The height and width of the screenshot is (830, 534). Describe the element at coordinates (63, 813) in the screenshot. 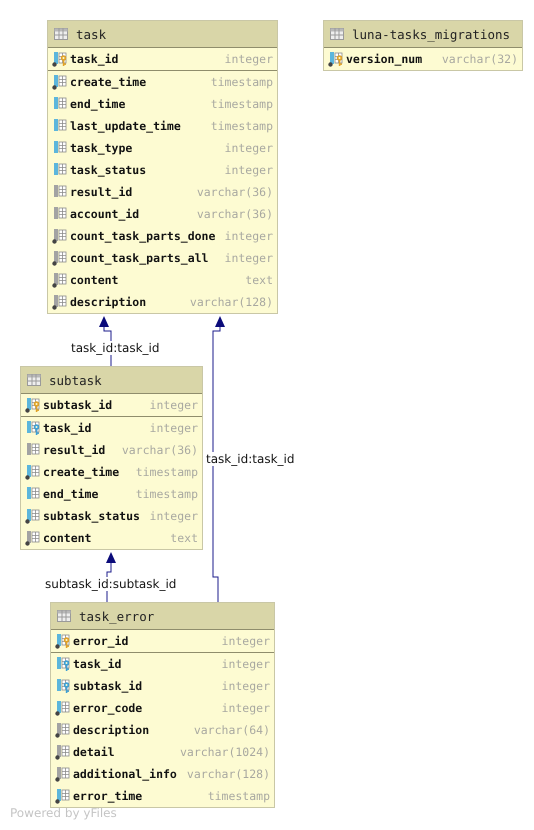

I see `footer-credit: Powered by yFiles` at that location.